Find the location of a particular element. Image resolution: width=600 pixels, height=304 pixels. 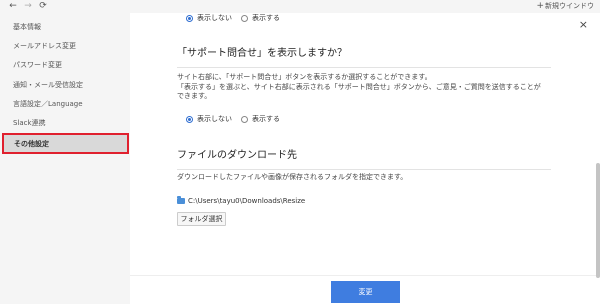

download-path: C:\Users\tayu0\Downloads\Resize is located at coordinates (241, 200).